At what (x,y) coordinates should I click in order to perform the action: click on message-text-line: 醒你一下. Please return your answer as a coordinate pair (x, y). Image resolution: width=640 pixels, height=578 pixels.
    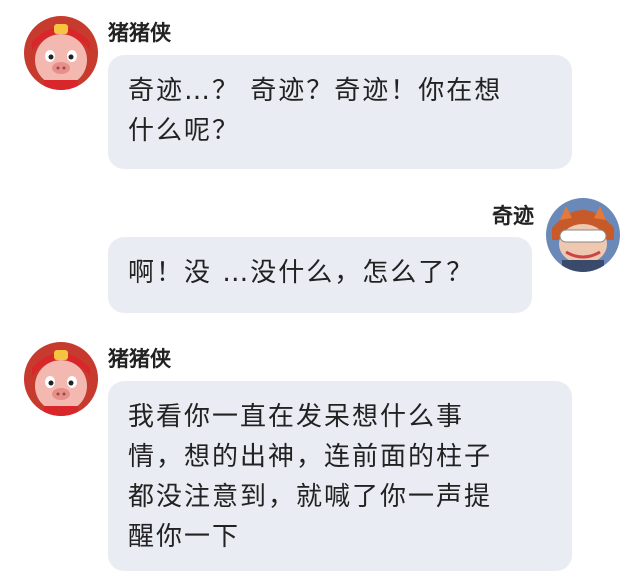
    Looking at the image, I should click on (184, 537).